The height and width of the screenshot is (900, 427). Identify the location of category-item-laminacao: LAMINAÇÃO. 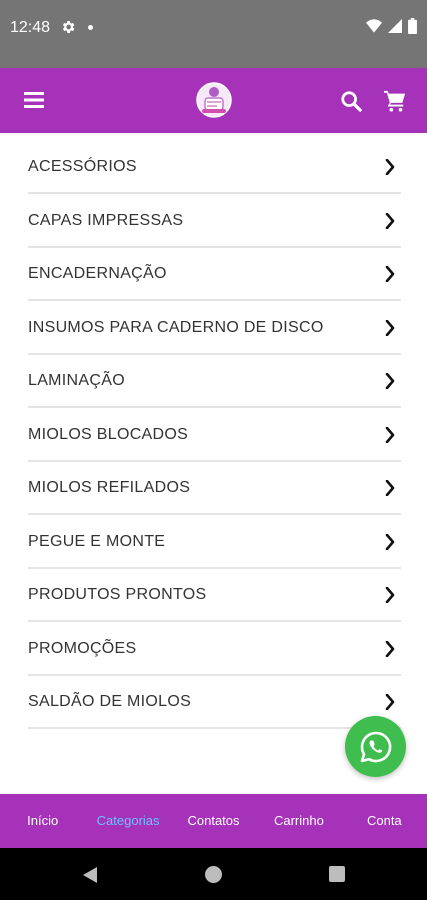
(214, 382).